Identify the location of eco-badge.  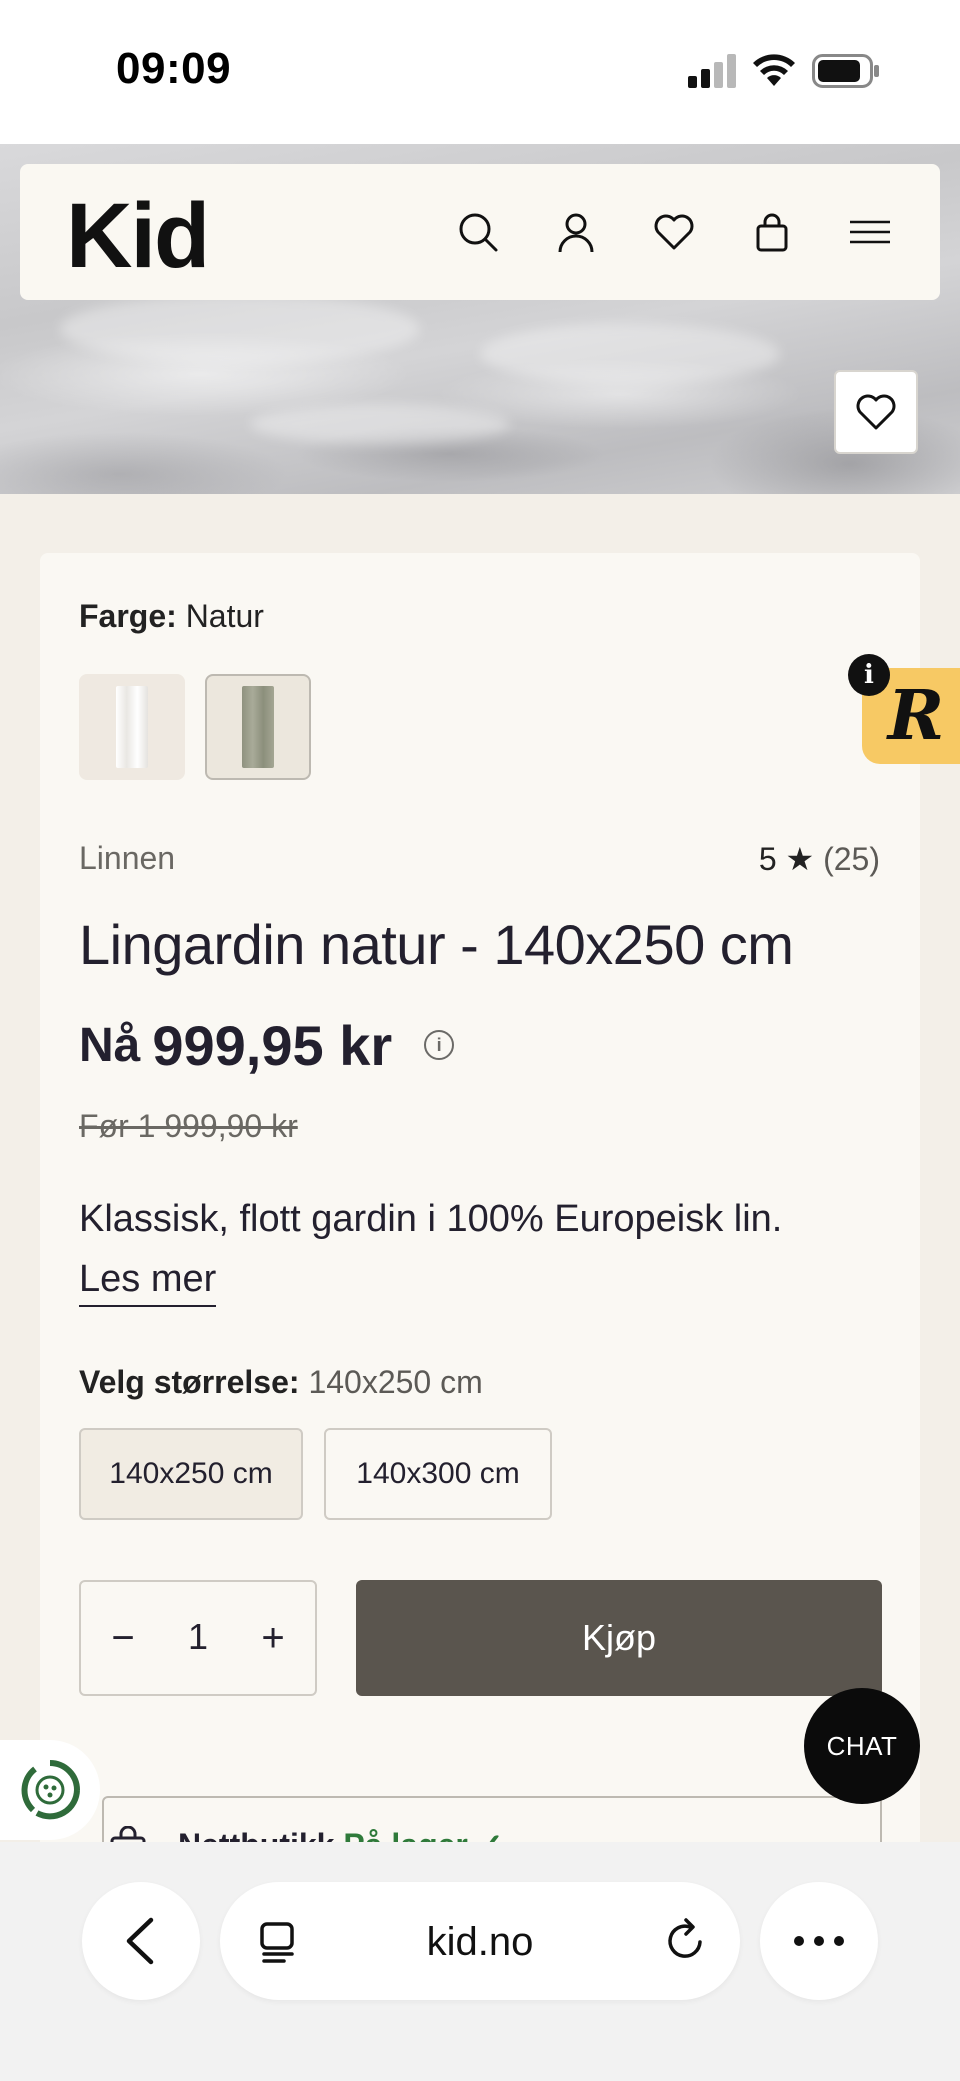
(50, 1790).